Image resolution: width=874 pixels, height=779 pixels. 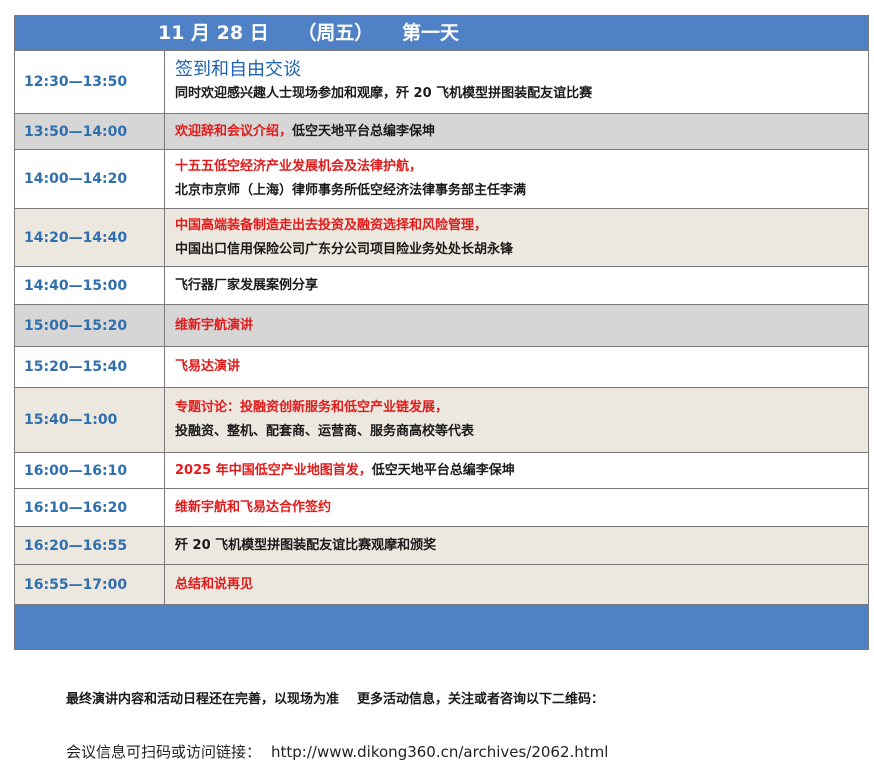 What do you see at coordinates (516, 507) in the screenshot?
I see `row-desc: 维新宇航和飞易达合作签约` at bounding box center [516, 507].